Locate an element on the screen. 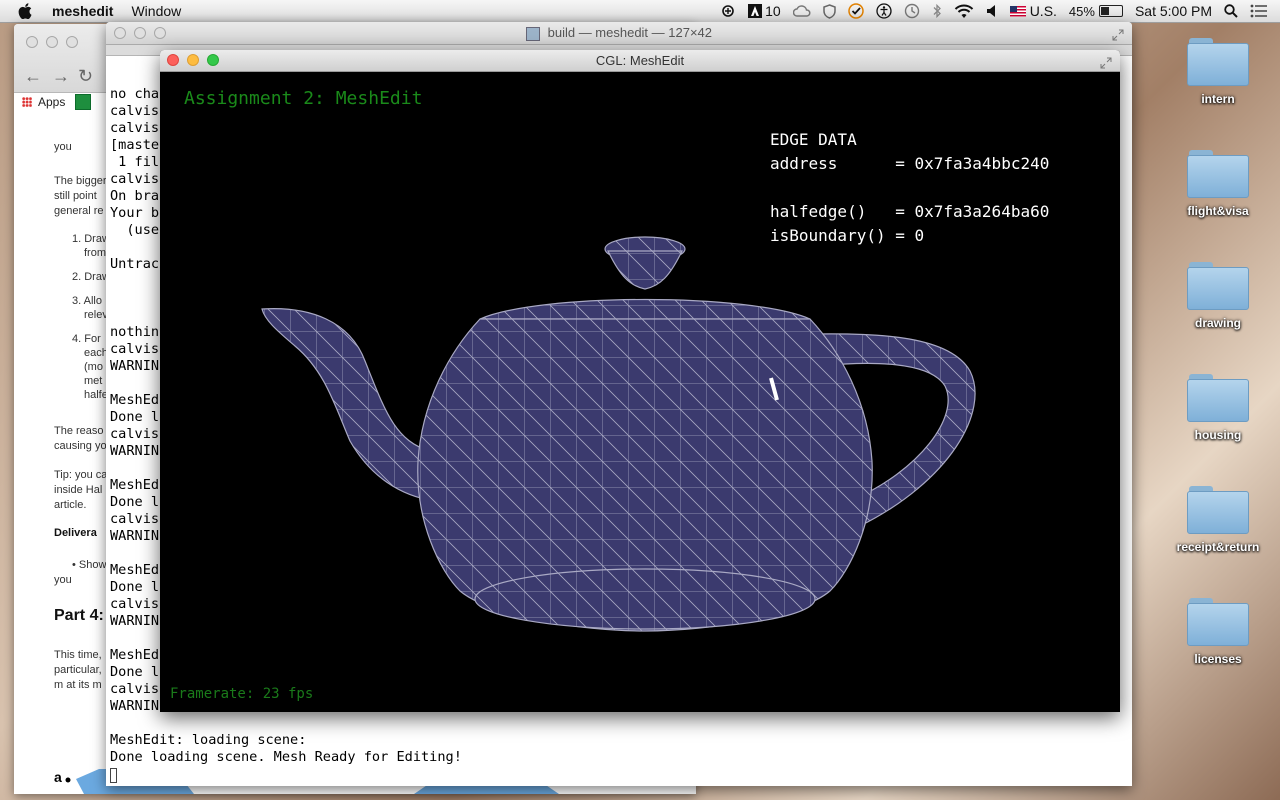 The image size is (1280, 800). bookmark-apps: Apps is located at coordinates (57, 102).